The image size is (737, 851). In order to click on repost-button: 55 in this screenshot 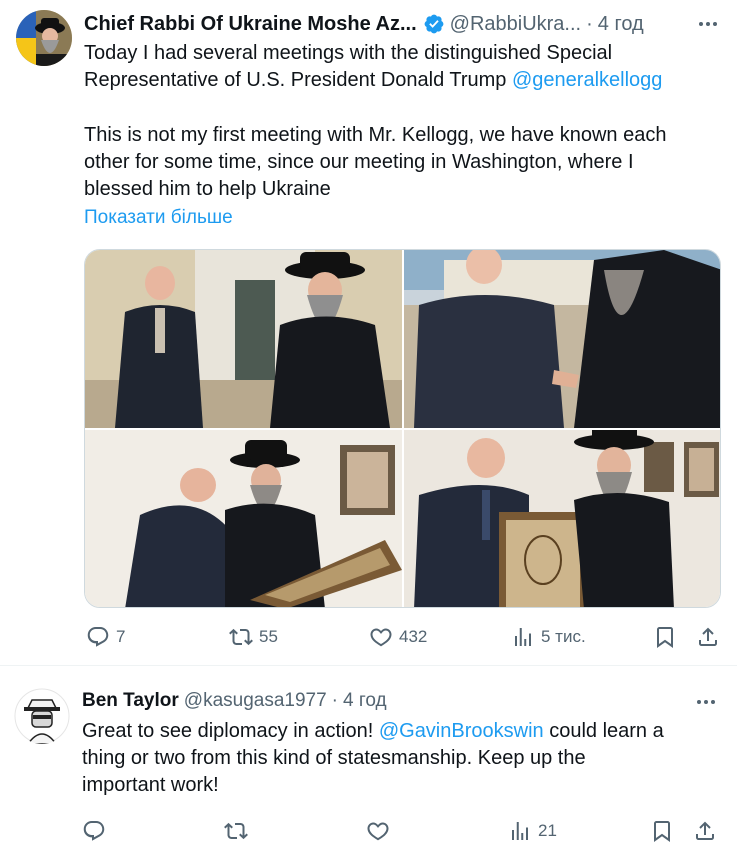, I will do `click(253, 637)`.